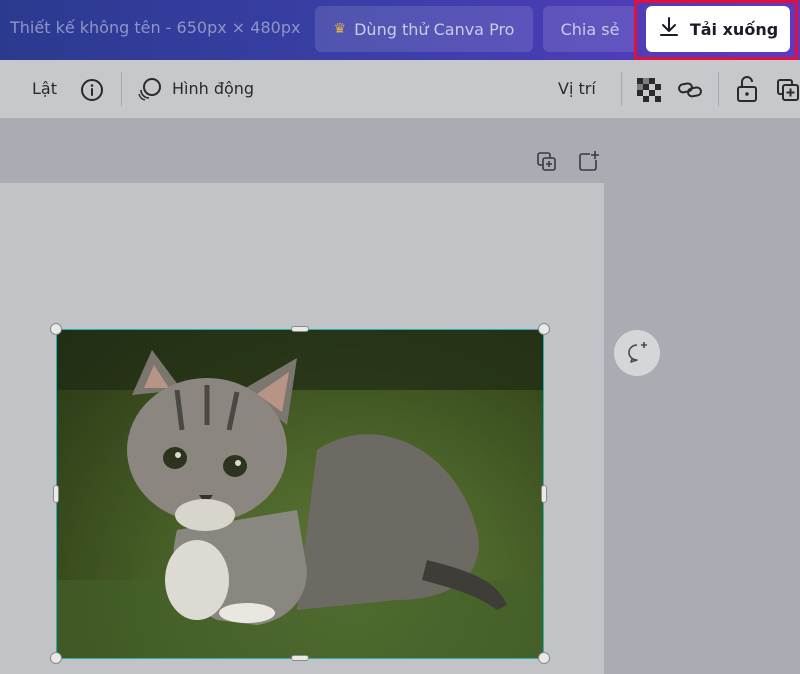  What do you see at coordinates (788, 92) in the screenshot?
I see `duplicate-icon` at bounding box center [788, 92].